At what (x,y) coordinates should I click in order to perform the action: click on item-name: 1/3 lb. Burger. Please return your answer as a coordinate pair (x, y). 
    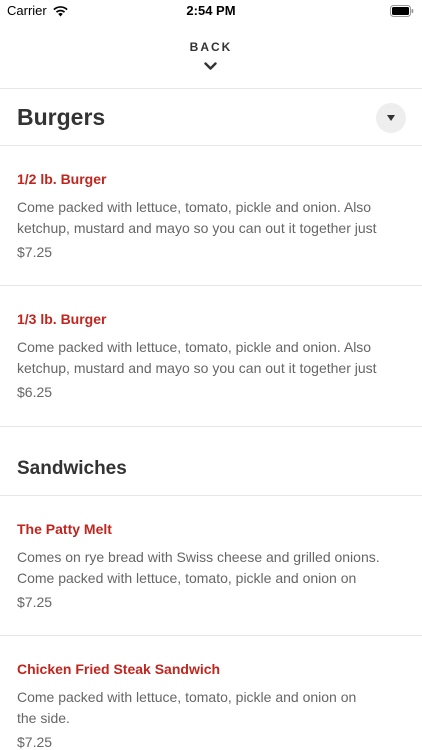
    Looking at the image, I should click on (62, 319).